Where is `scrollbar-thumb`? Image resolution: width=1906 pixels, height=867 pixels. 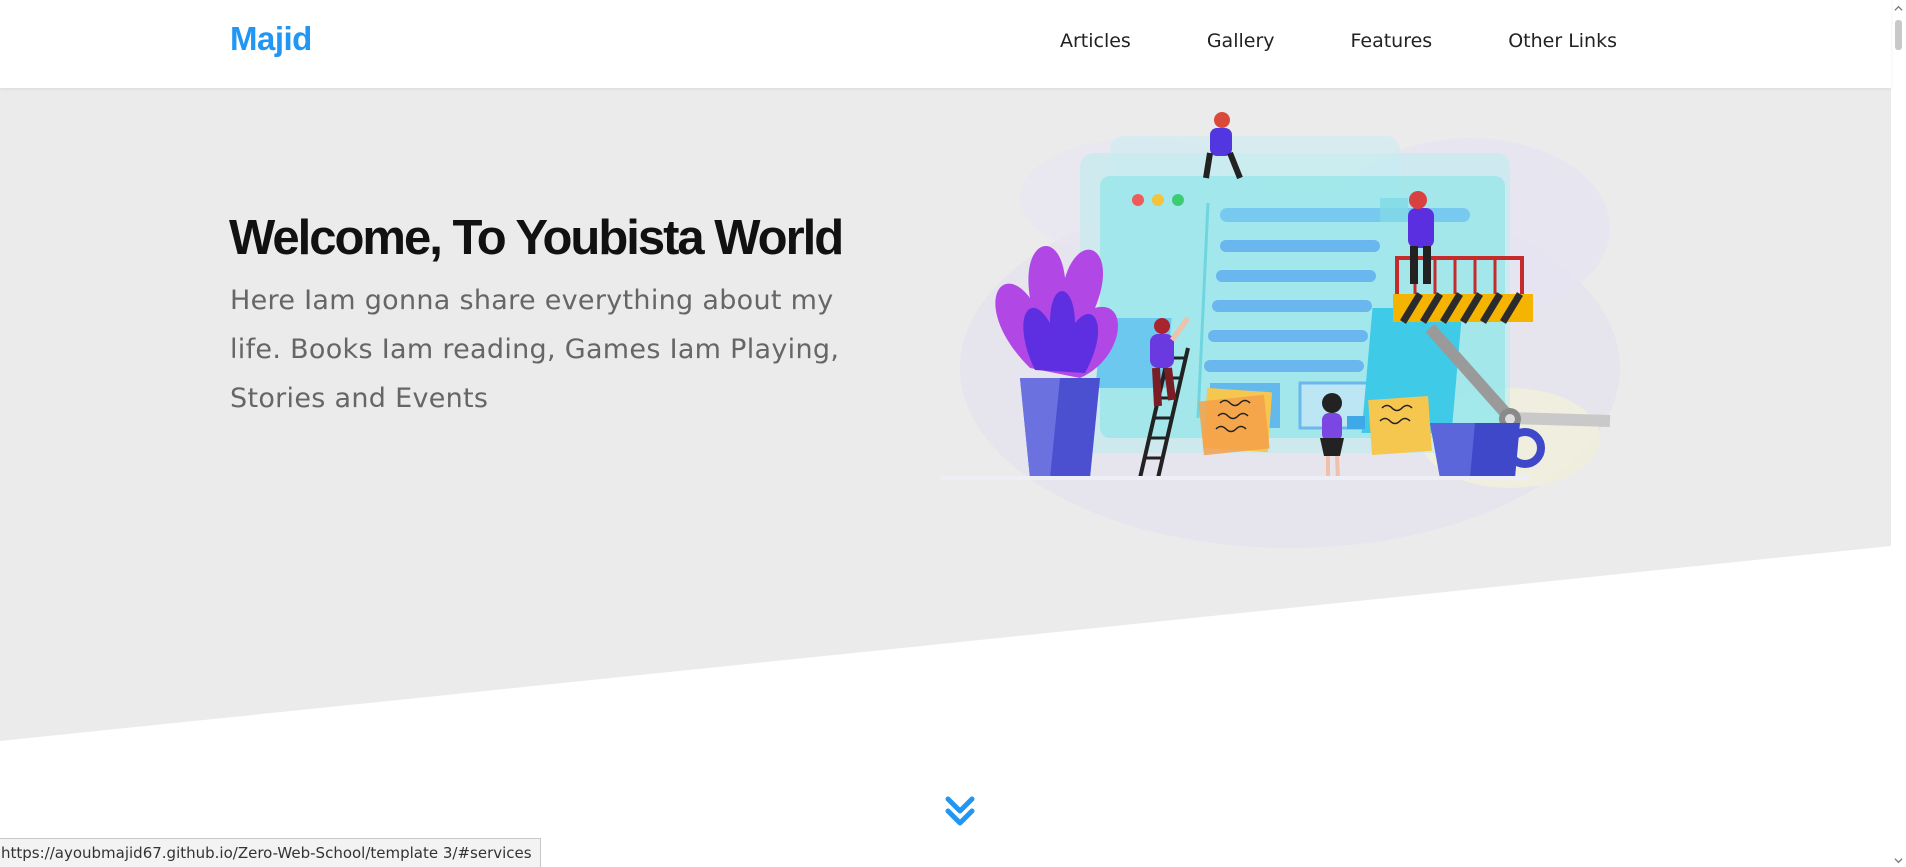 scrollbar-thumb is located at coordinates (1898, 35).